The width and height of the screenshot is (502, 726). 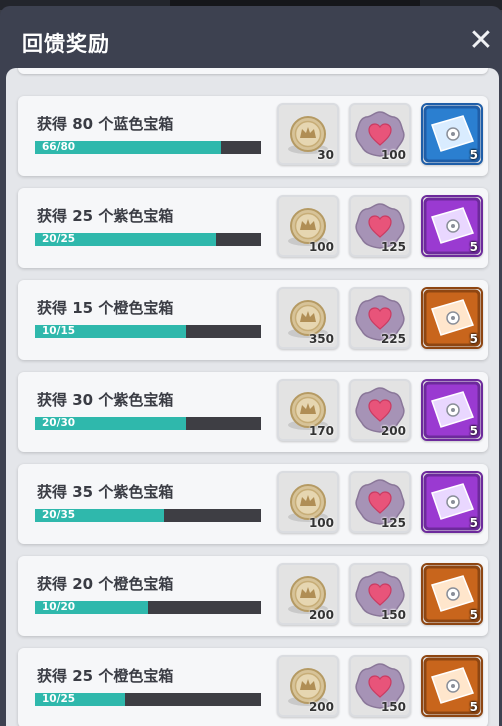 I want to click on coin-count: 350, so click(x=321, y=339).